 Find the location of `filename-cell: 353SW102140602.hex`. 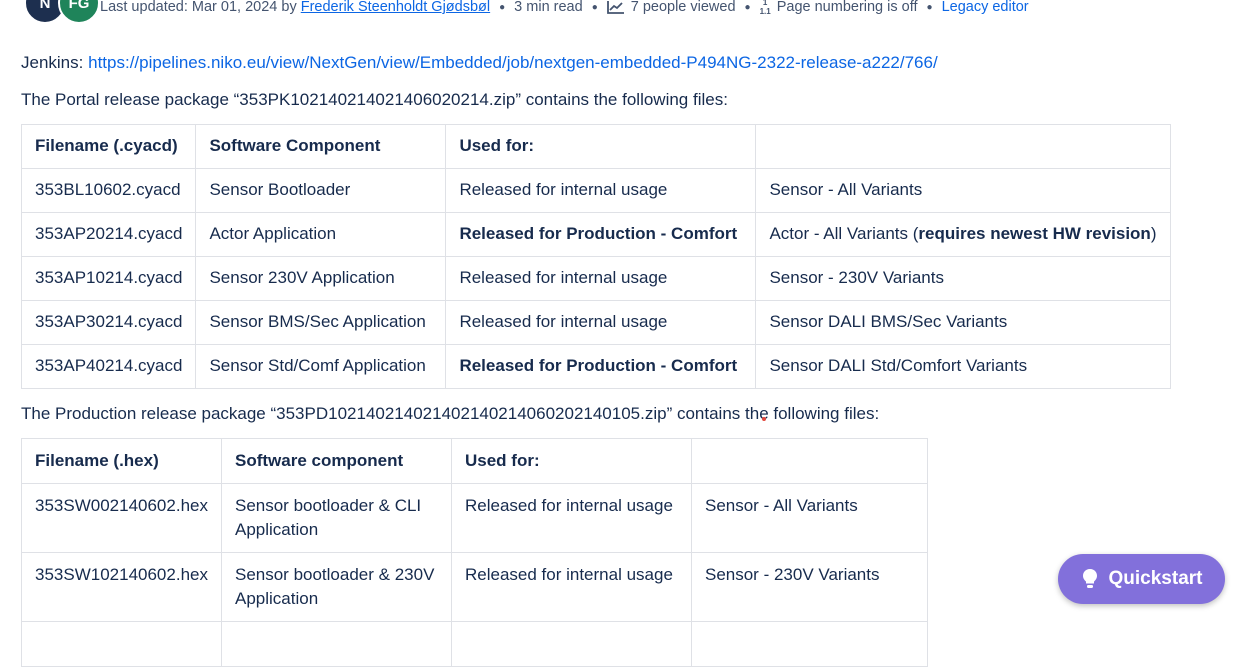

filename-cell: 353SW102140602.hex is located at coordinates (121, 587).